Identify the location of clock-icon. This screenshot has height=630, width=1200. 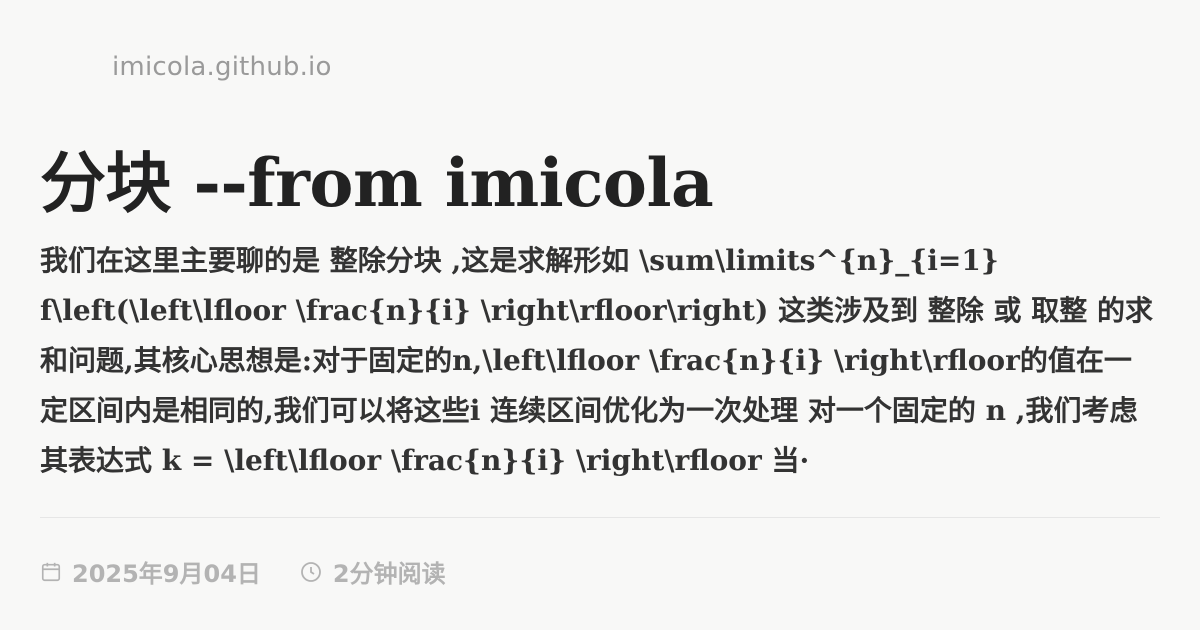
(311, 571).